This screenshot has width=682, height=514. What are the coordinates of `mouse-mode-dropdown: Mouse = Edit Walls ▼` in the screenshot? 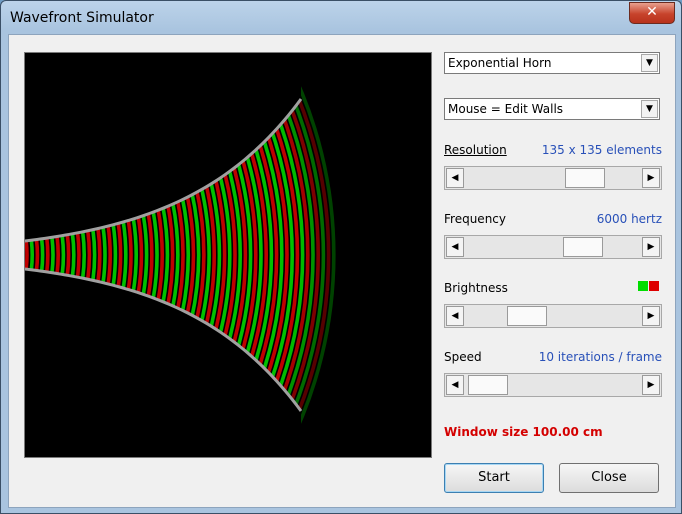 It's located at (552, 109).